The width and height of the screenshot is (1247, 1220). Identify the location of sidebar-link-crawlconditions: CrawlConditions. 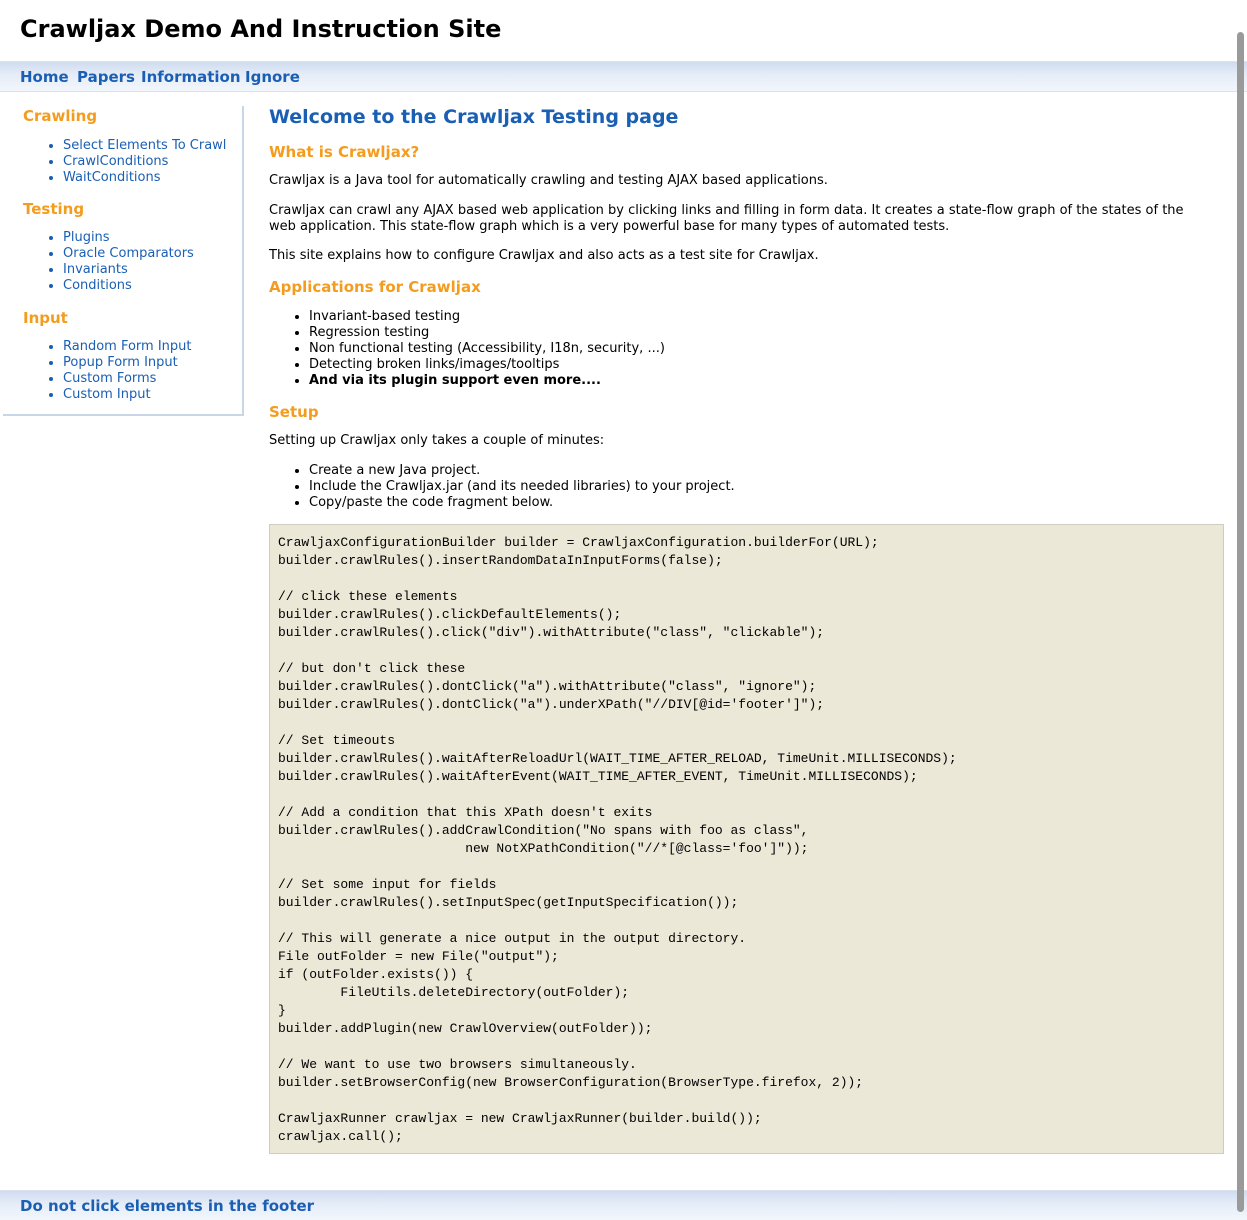
(115, 161).